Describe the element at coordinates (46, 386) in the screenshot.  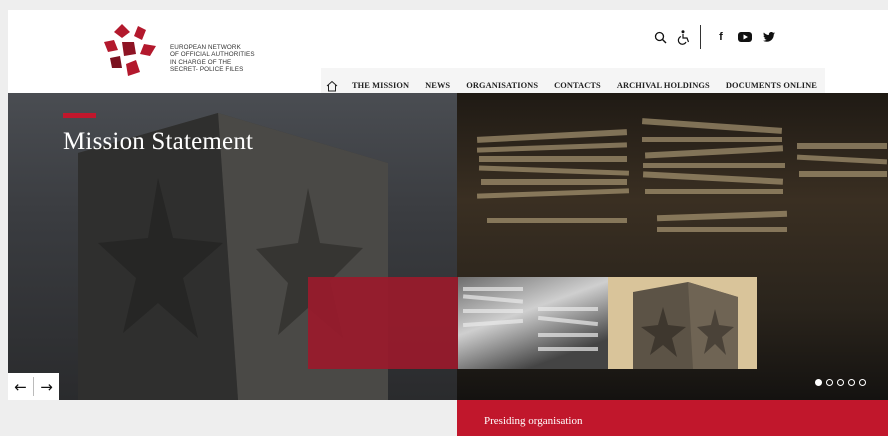
I see `next-arrow-button: →` at that location.